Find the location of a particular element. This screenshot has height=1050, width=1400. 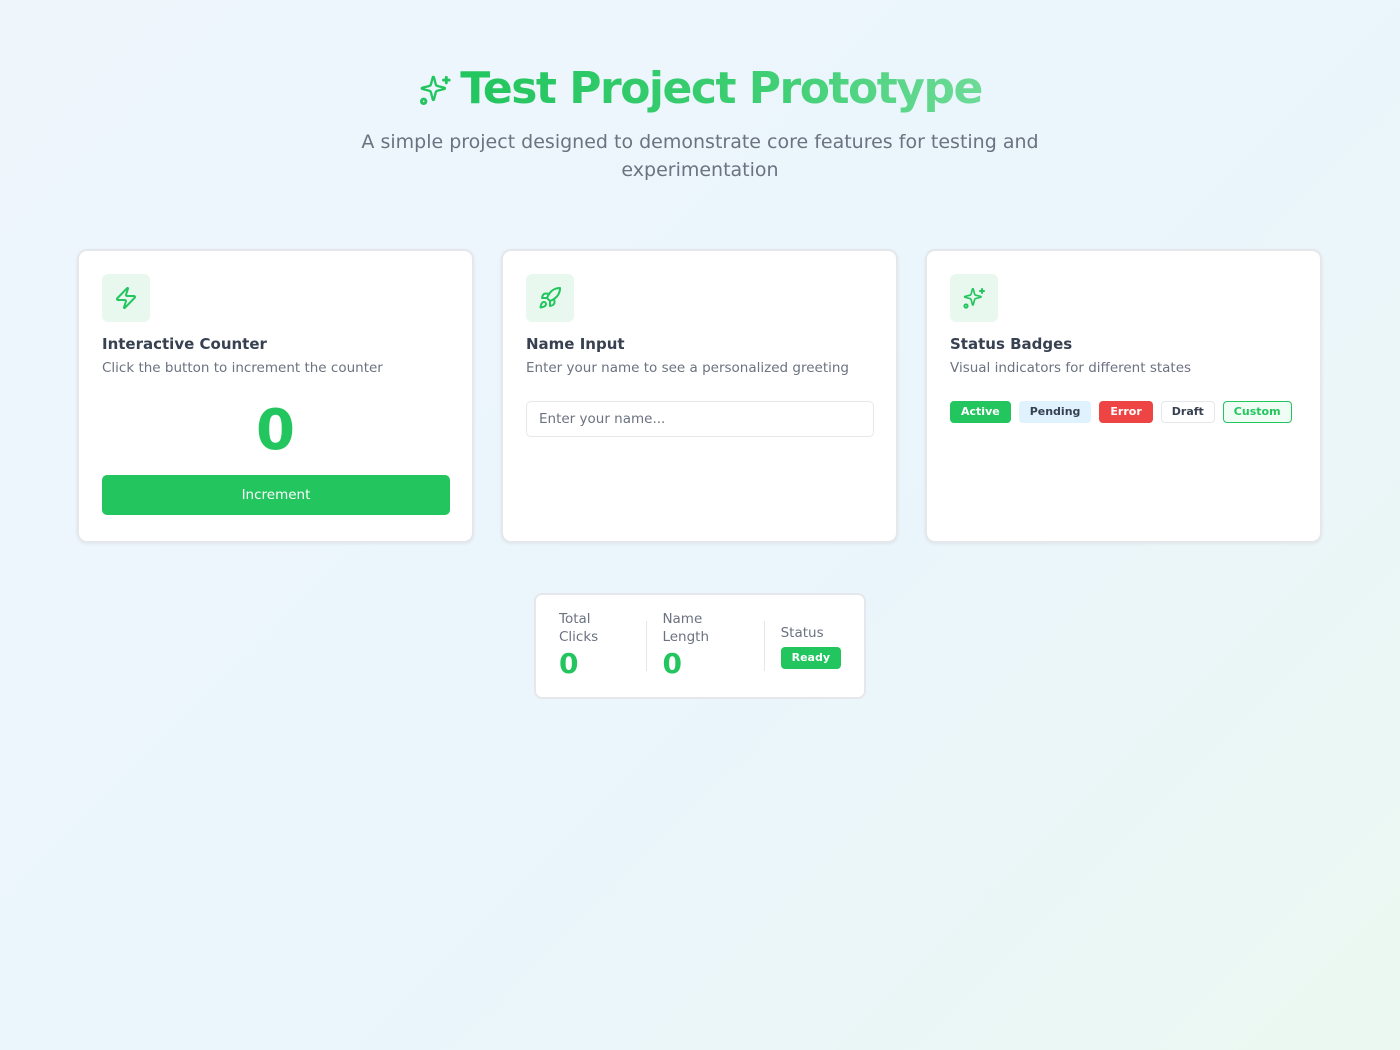

lightning-icon is located at coordinates (126, 298).